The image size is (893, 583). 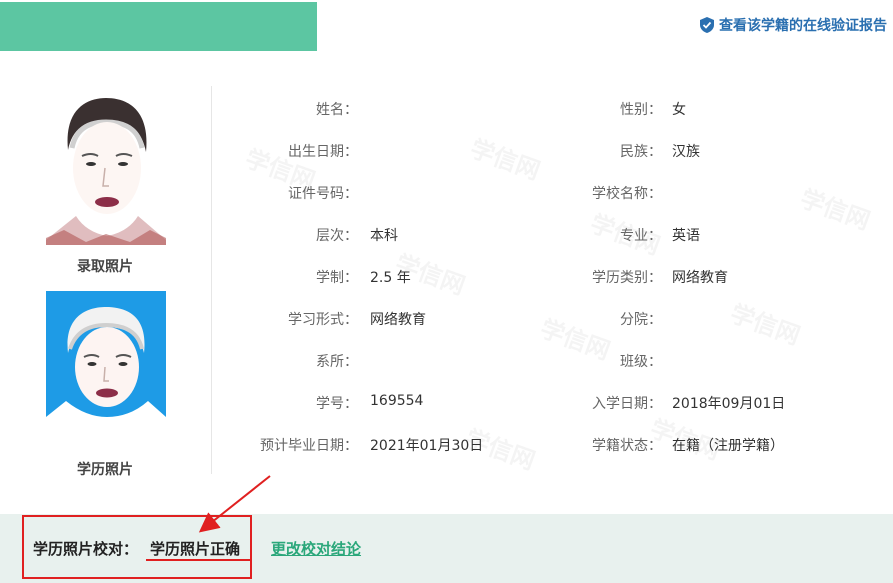 I want to click on field-value: 2.5 年, so click(x=390, y=278).